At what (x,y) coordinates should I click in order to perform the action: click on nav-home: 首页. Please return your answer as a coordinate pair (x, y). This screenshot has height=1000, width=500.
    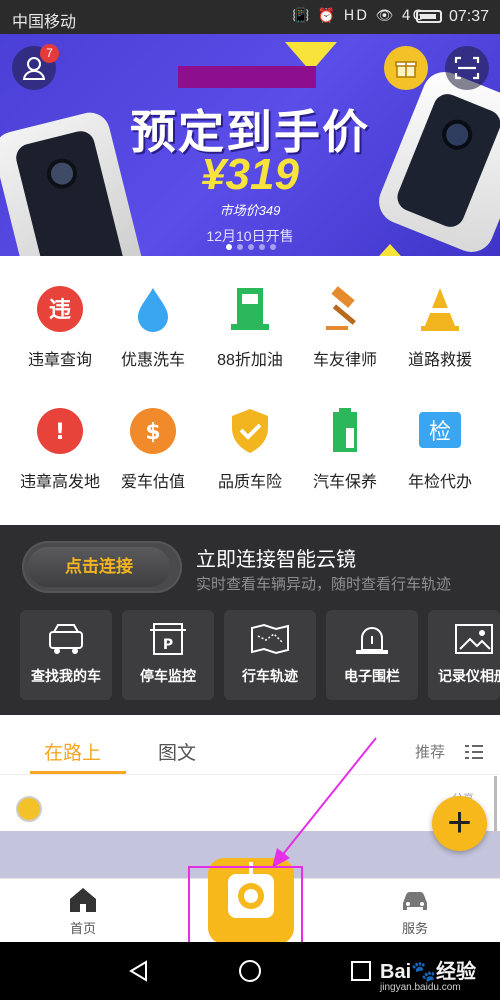
    Looking at the image, I should click on (83, 911).